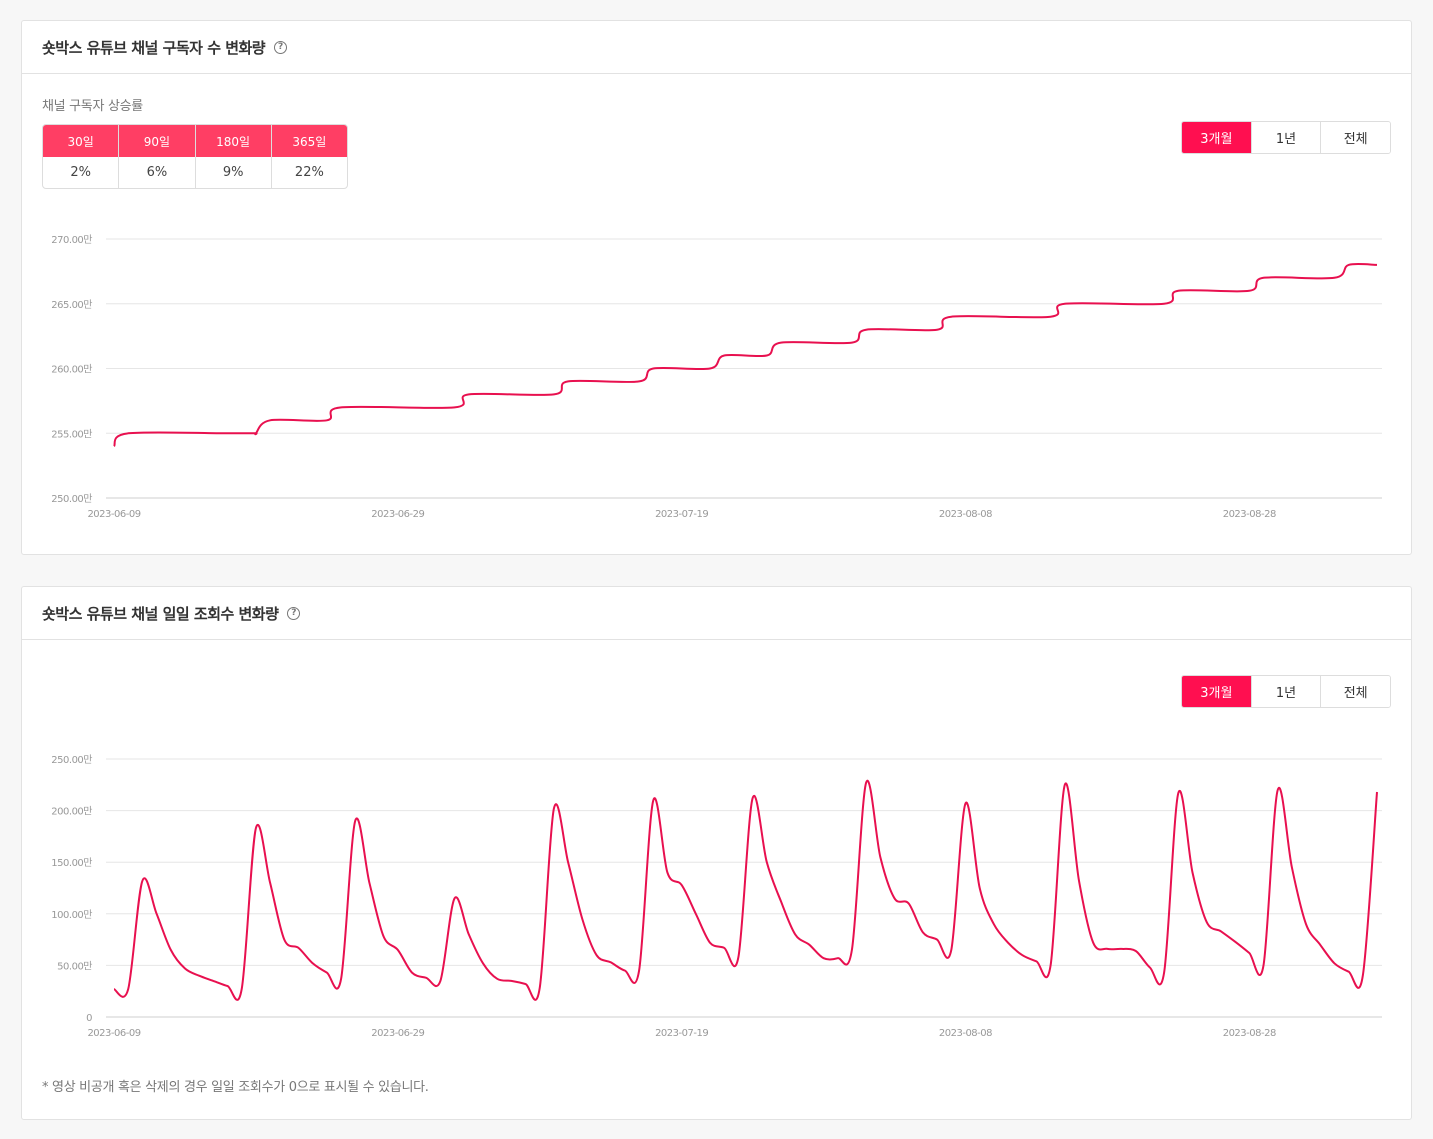 Image resolution: width=1433 pixels, height=1139 pixels. What do you see at coordinates (160, 613) in the screenshot?
I see `card-title: 숏박스 유튜브 채널 일일 조회수 변화량` at bounding box center [160, 613].